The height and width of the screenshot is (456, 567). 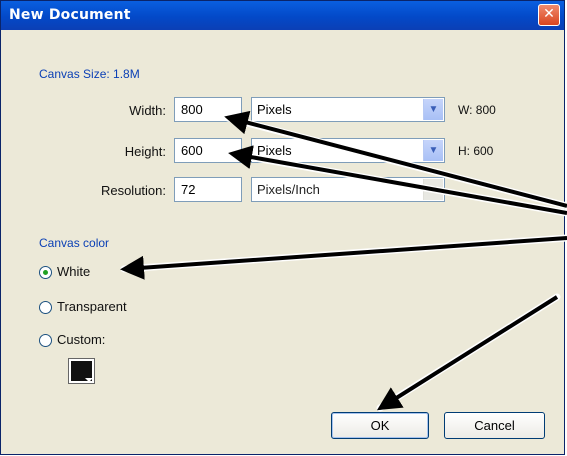 I want to click on width-unit-select: Pixels ▼, so click(x=348, y=109).